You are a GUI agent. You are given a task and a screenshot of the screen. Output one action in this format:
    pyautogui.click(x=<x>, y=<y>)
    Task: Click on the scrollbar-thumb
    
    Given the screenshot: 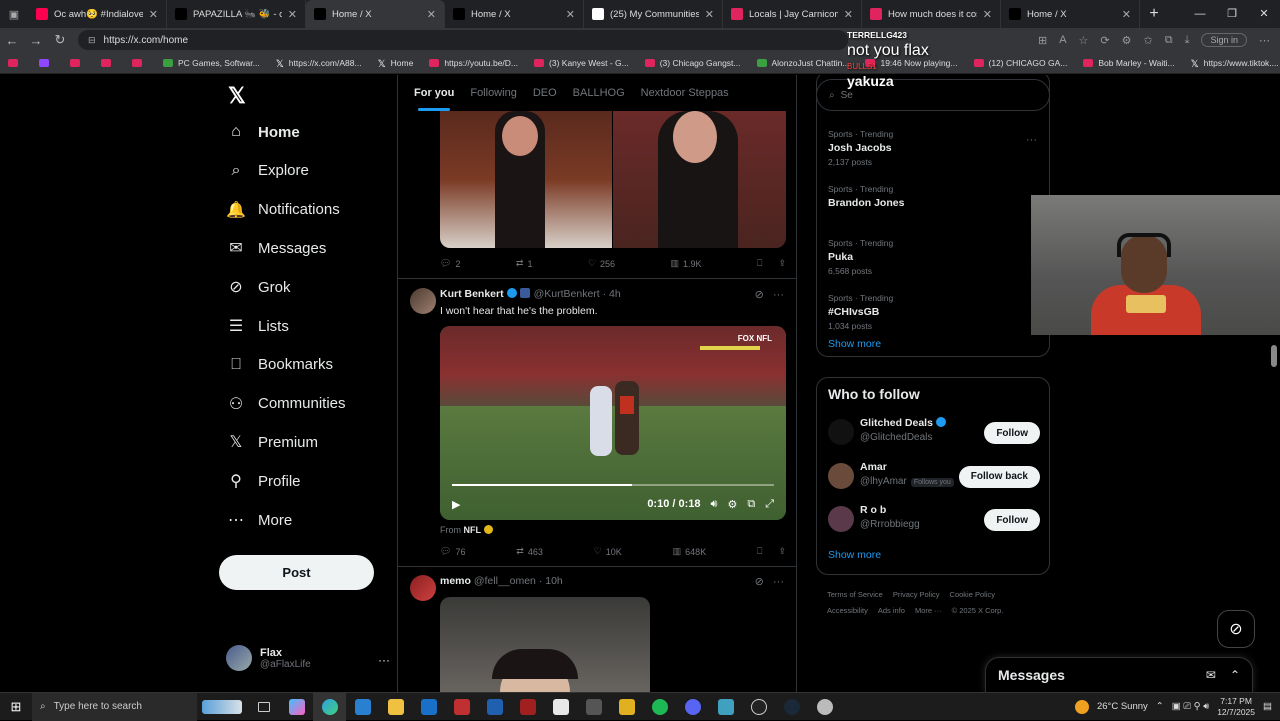 What is the action you would take?
    pyautogui.click(x=1274, y=356)
    